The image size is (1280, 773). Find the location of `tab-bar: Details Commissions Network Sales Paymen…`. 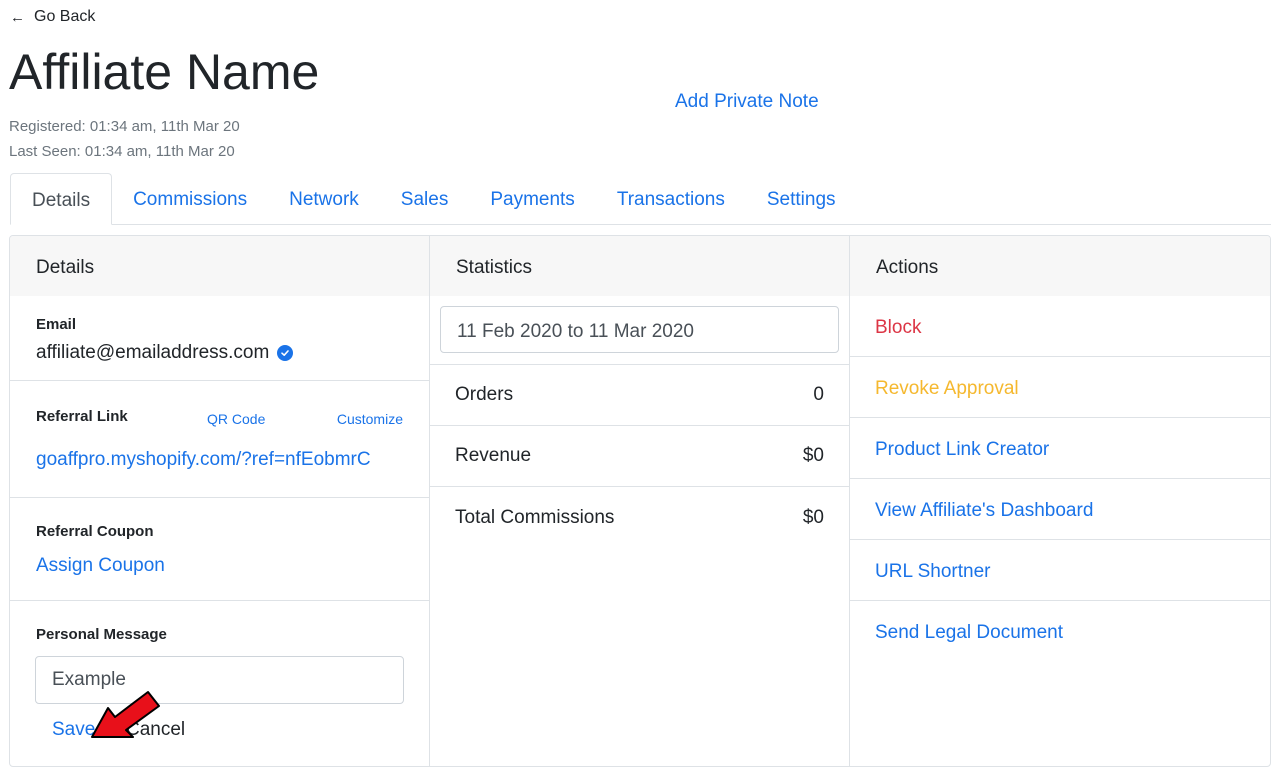

tab-bar: Details Commissions Network Sales Paymen… is located at coordinates (640, 199).